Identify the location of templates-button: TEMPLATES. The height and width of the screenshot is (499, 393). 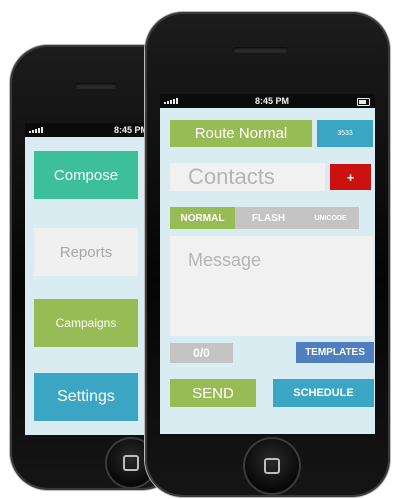
(335, 352).